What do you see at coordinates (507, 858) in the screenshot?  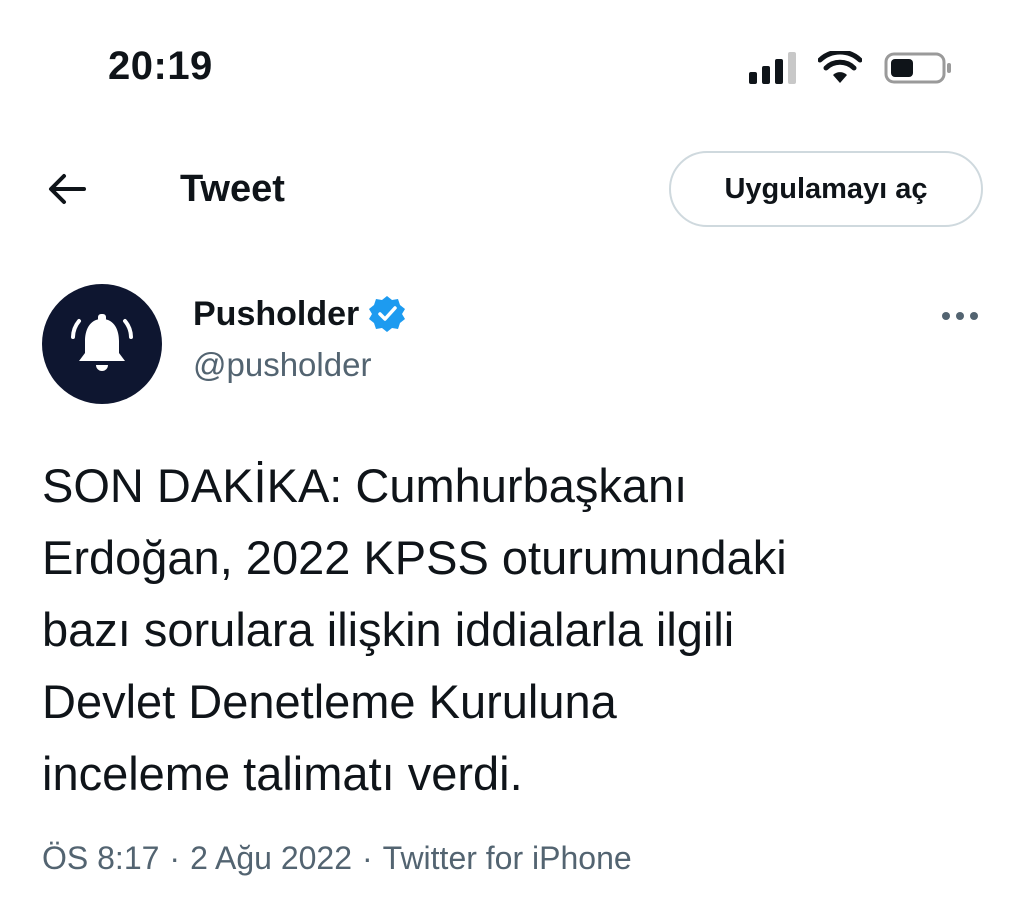 I see `tweet-source: Twitter for iPhone` at bounding box center [507, 858].